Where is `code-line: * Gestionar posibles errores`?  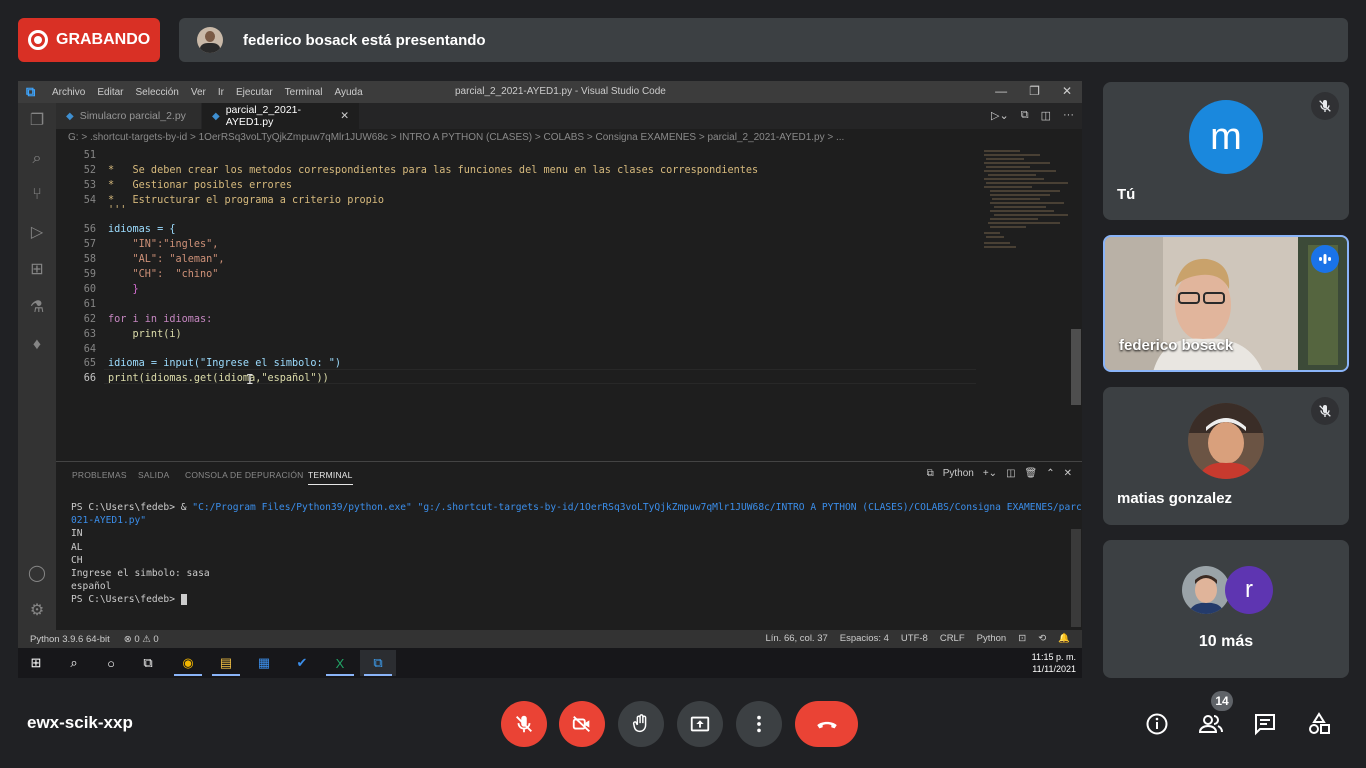
code-line: * Gestionar posibles errores is located at coordinates (200, 185).